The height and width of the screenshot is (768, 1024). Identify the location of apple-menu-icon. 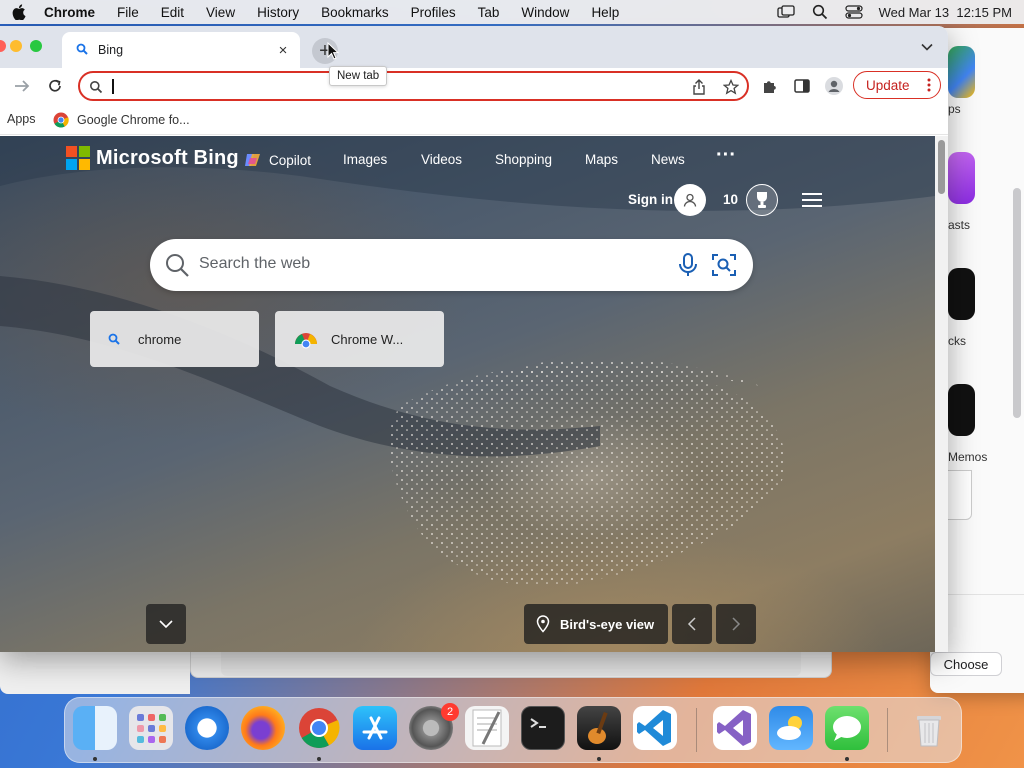
(19, 12).